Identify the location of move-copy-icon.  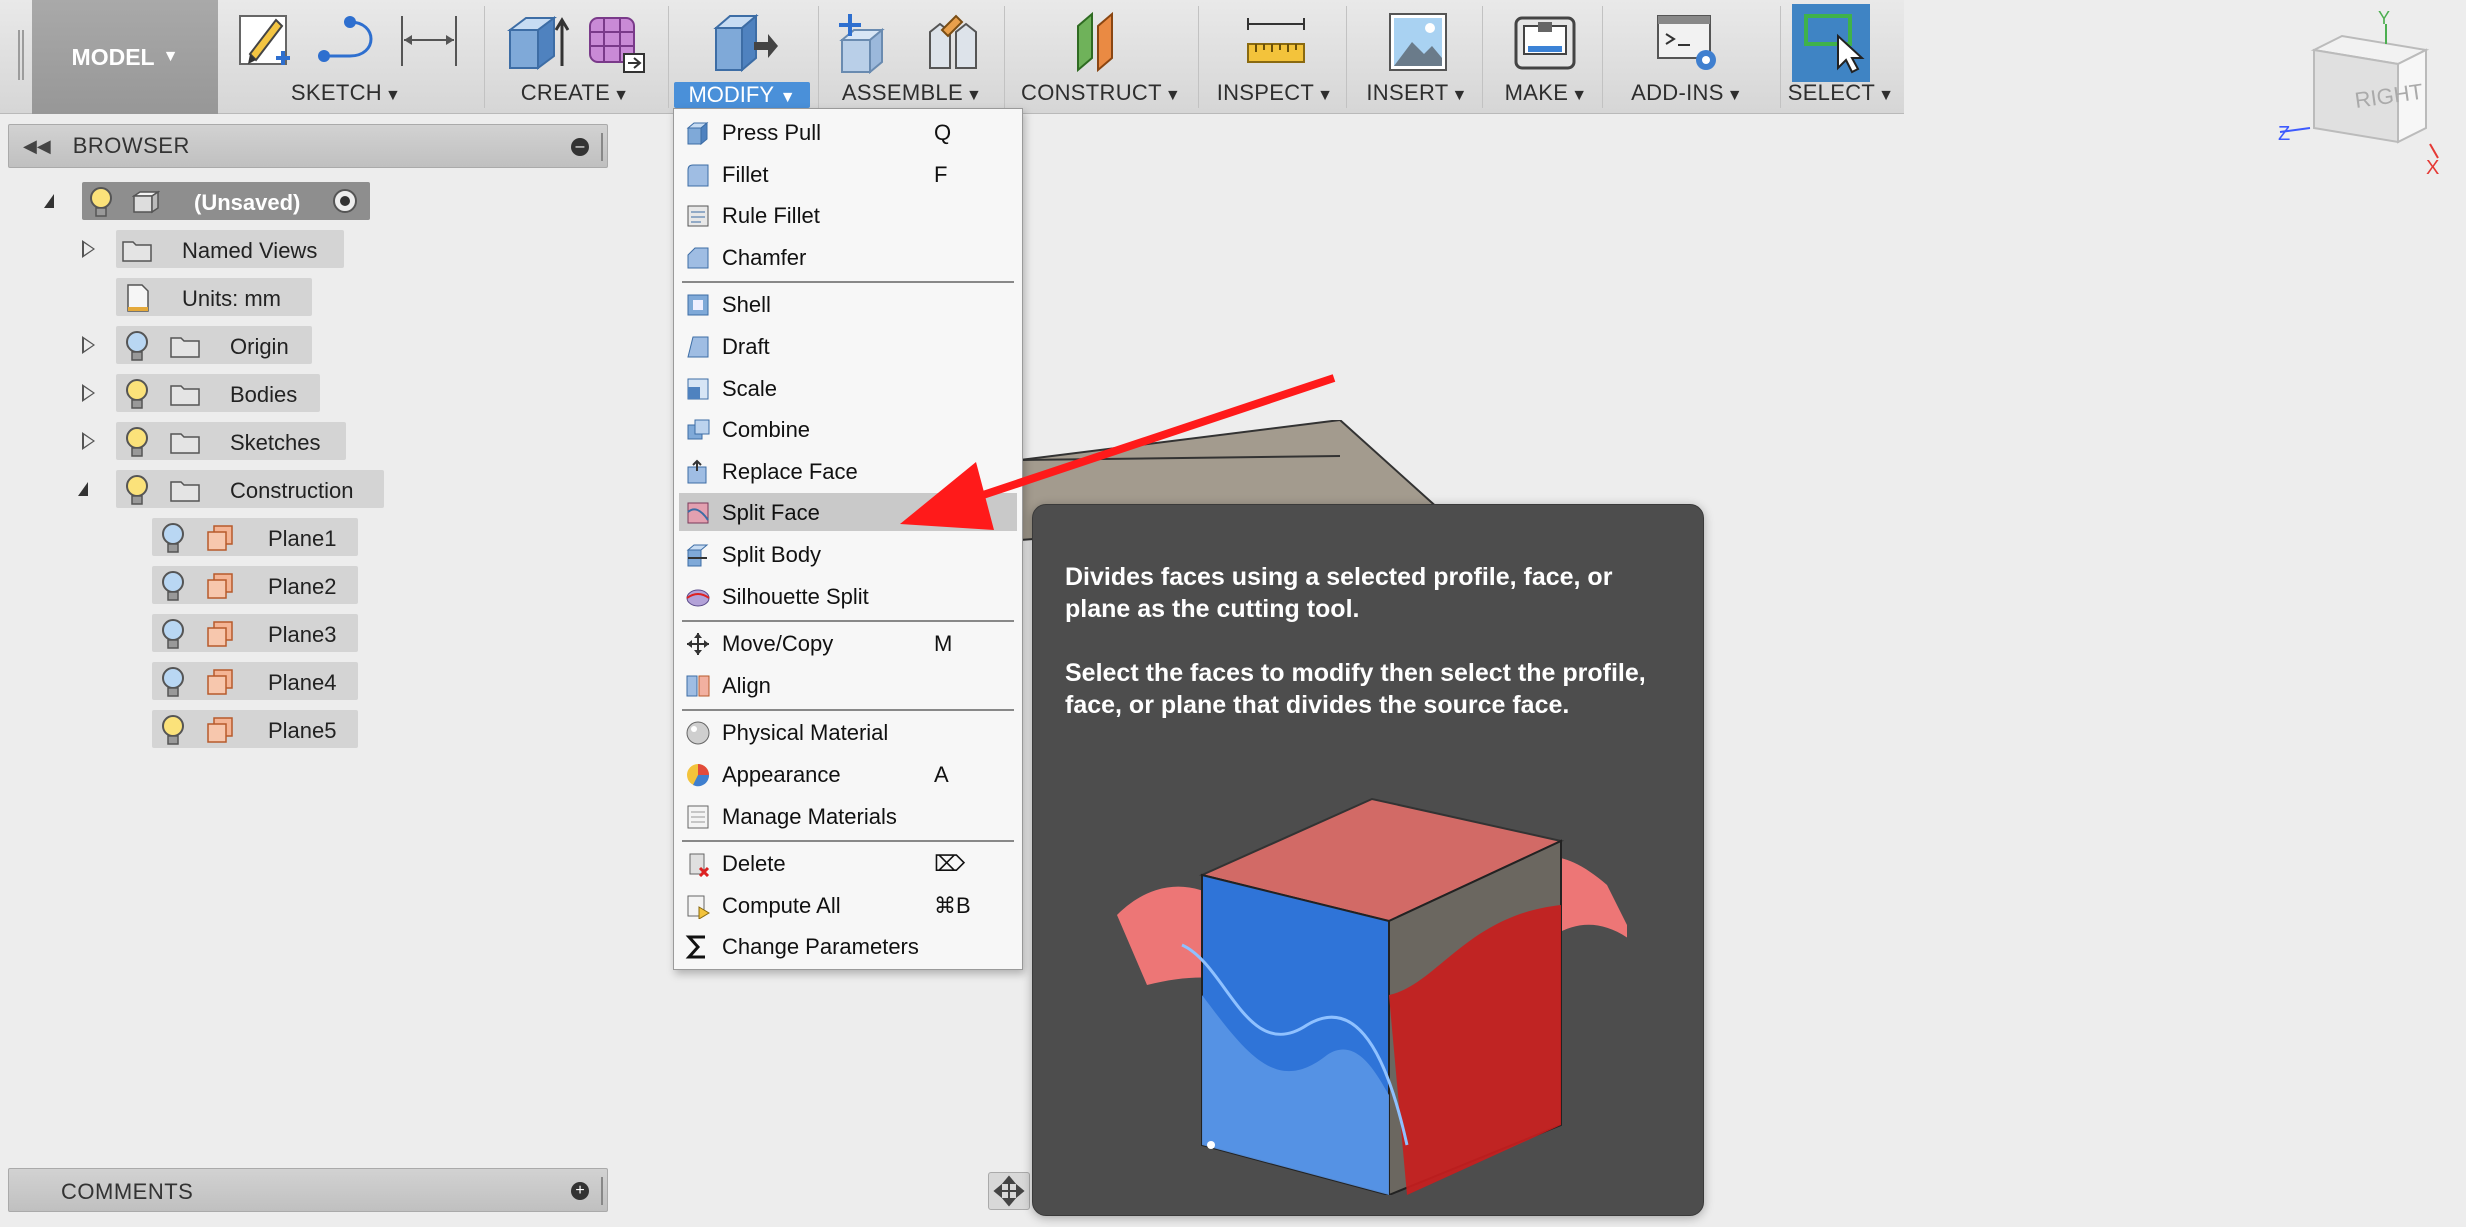
(698, 644).